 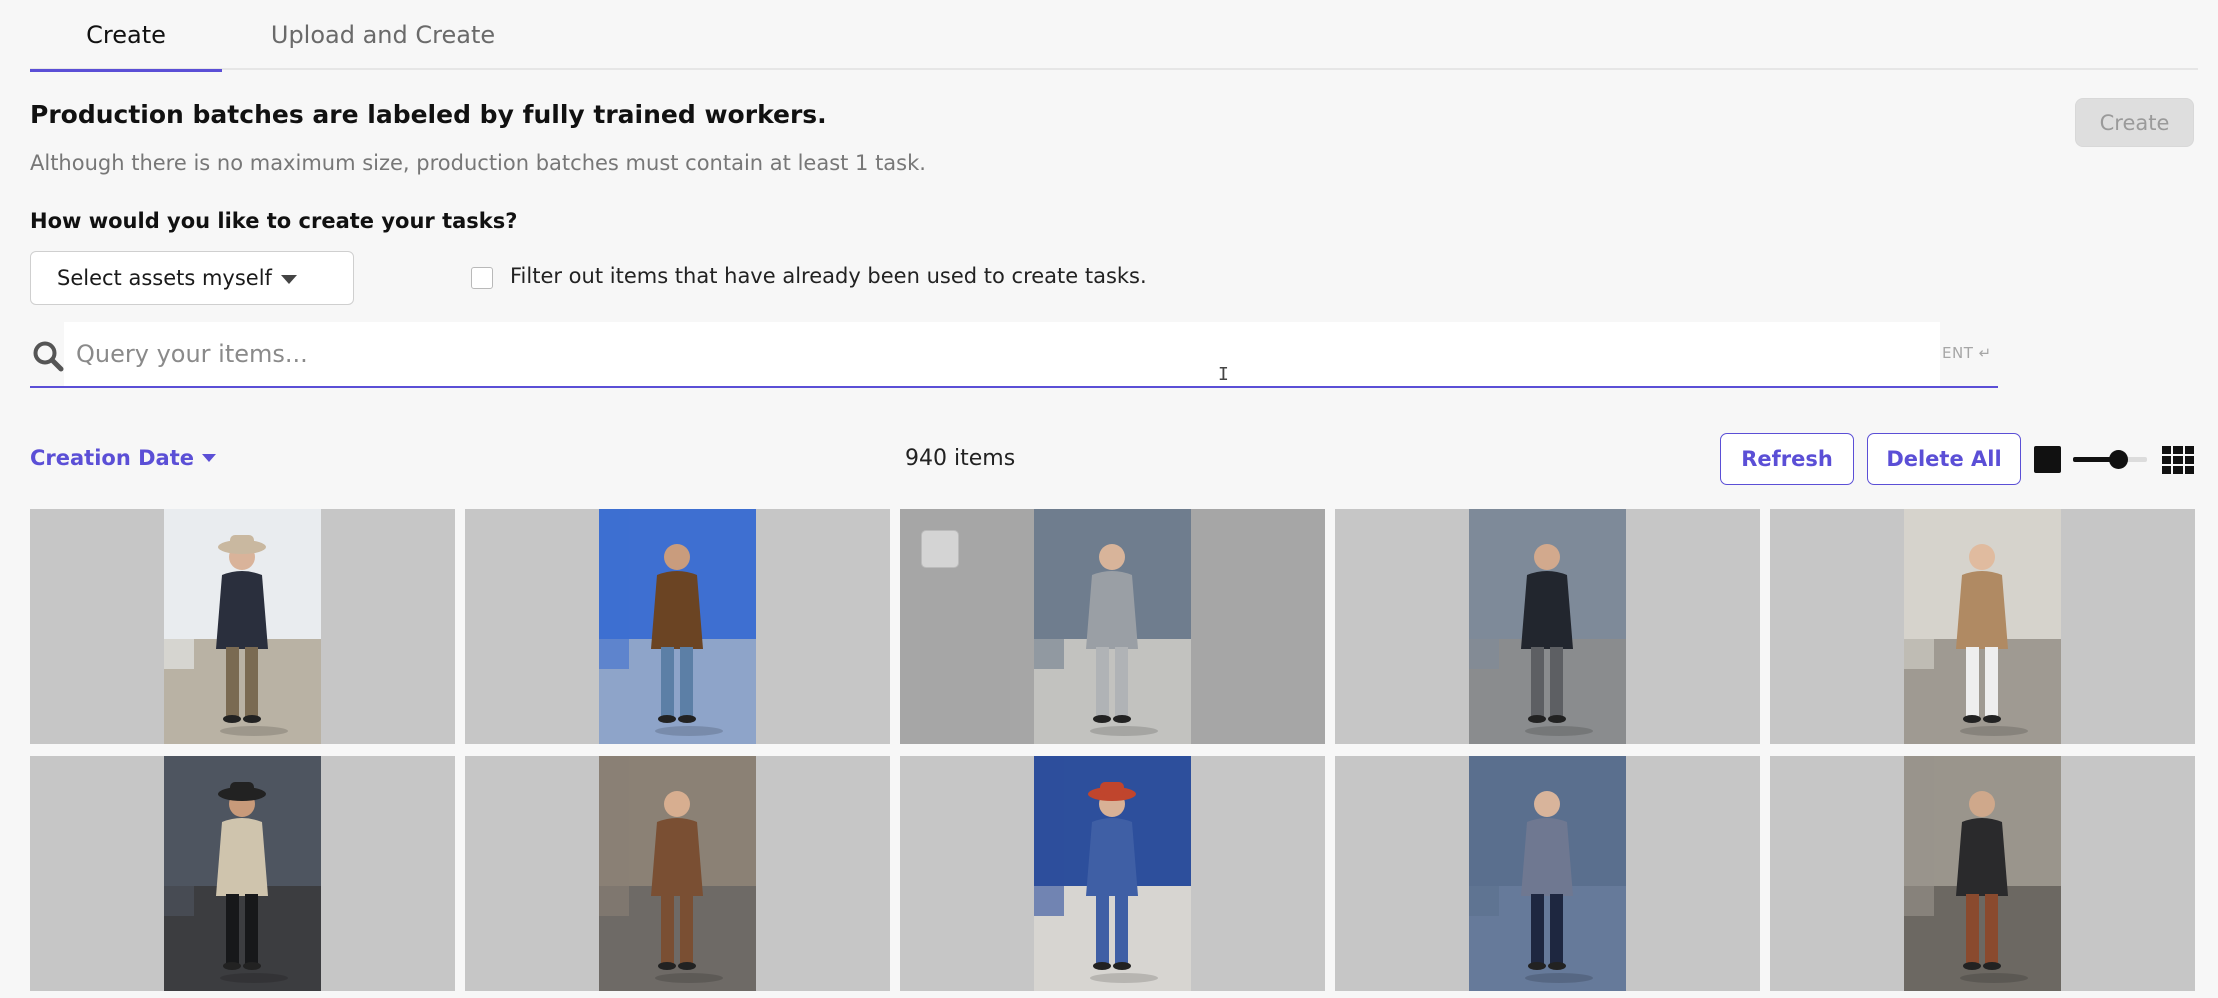 I want to click on creation-method-select: Select assets myself, so click(x=192, y=278).